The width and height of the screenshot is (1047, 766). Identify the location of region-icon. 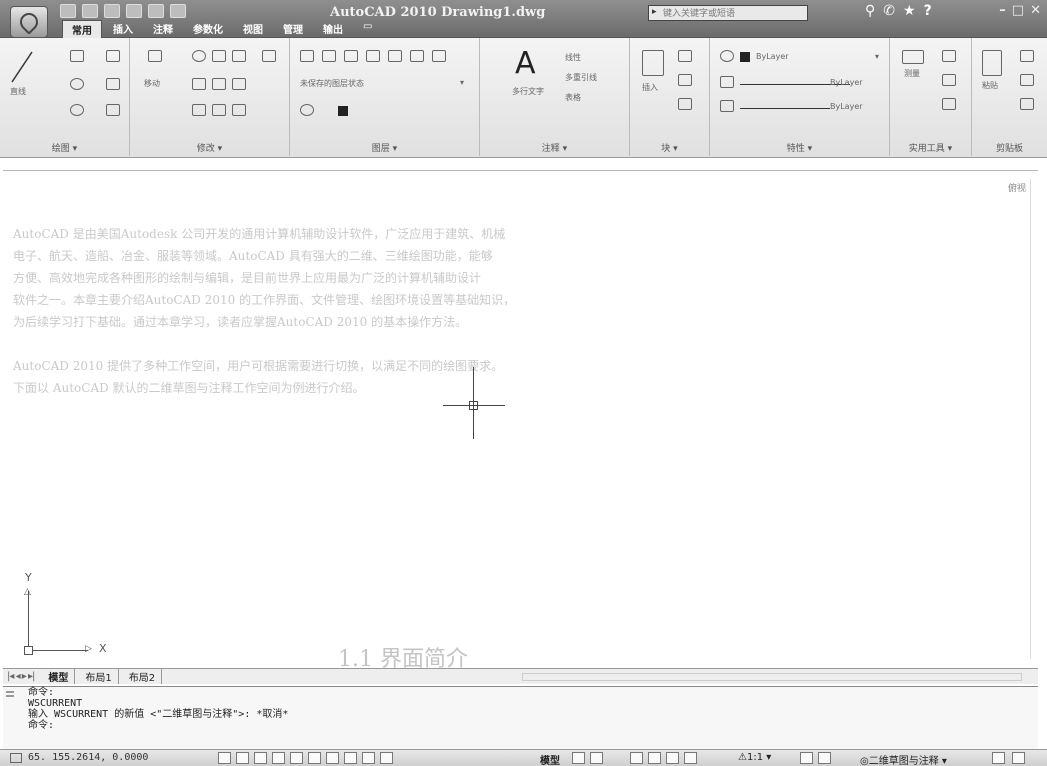
(113, 110).